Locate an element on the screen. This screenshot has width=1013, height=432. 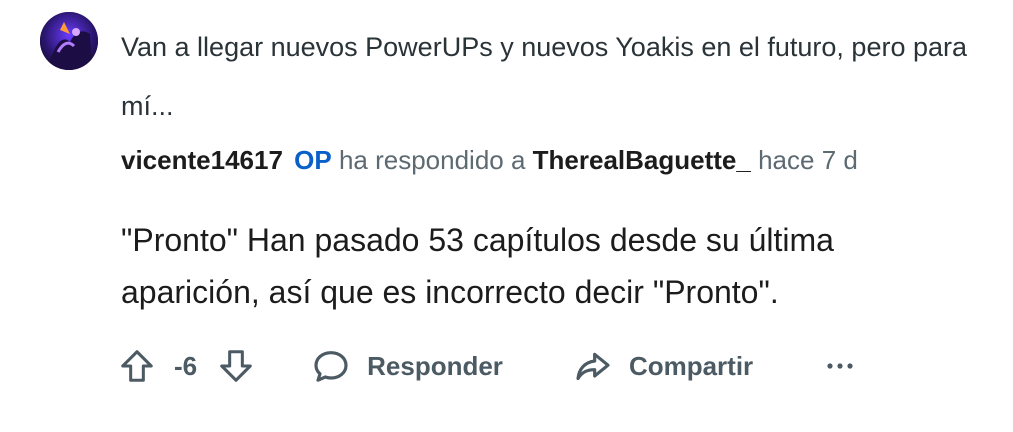
more-icon is located at coordinates (840, 366).